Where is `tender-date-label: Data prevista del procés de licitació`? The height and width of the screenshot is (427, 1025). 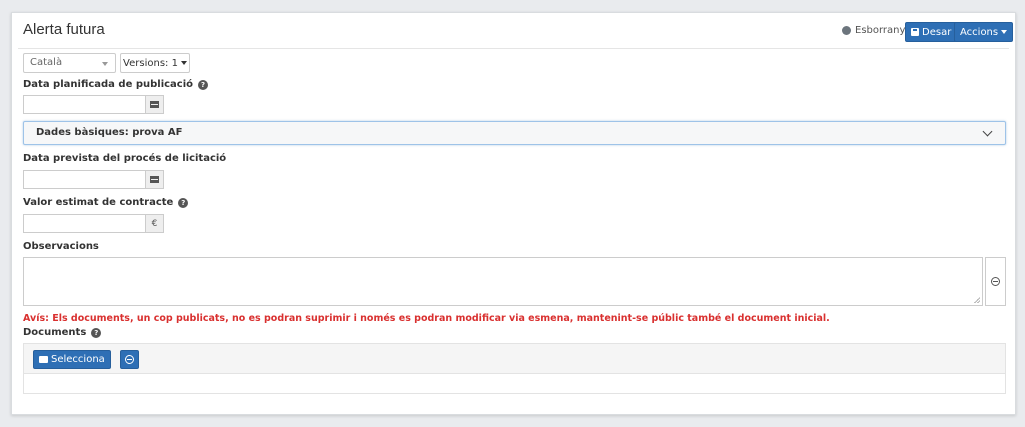 tender-date-label: Data prevista del procés de licitació is located at coordinates (124, 158).